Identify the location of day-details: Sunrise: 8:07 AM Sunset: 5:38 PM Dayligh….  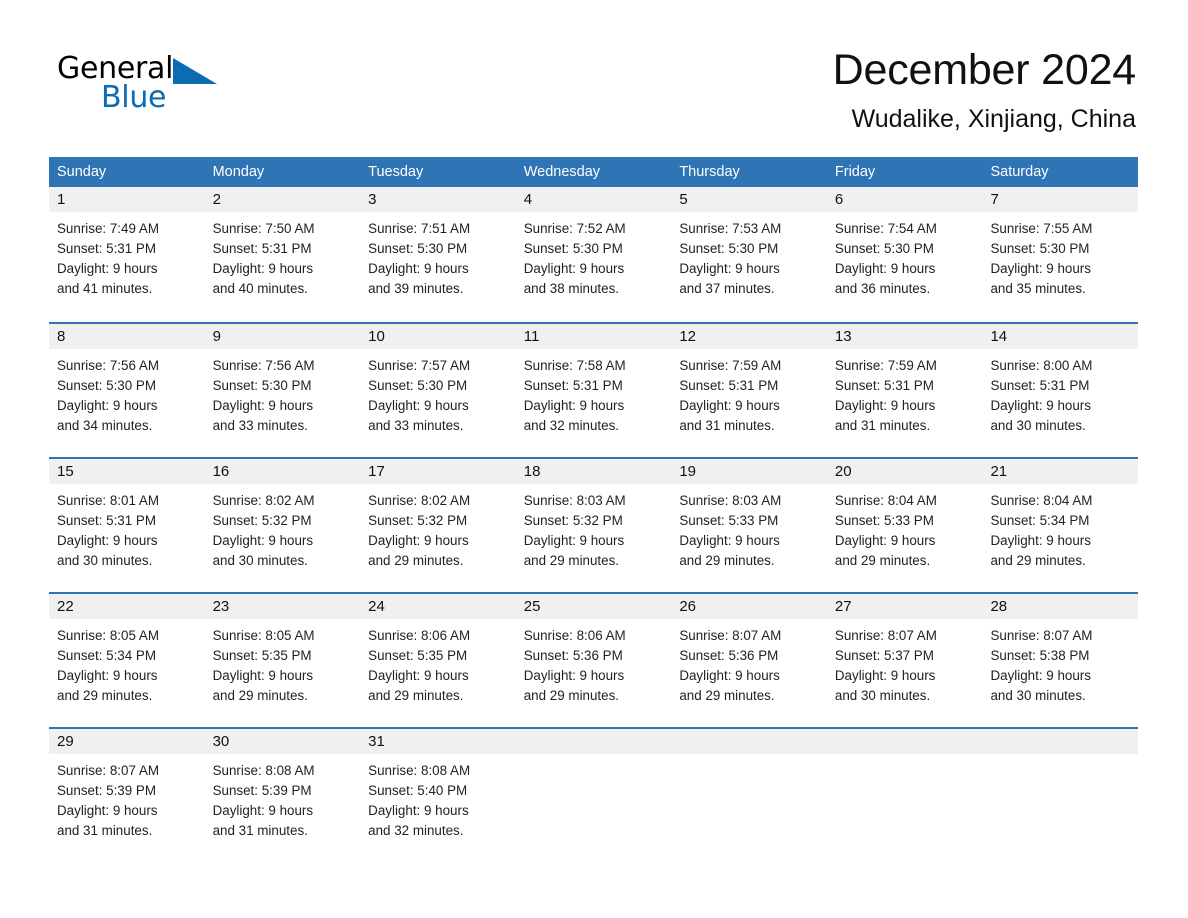
(1060, 662).